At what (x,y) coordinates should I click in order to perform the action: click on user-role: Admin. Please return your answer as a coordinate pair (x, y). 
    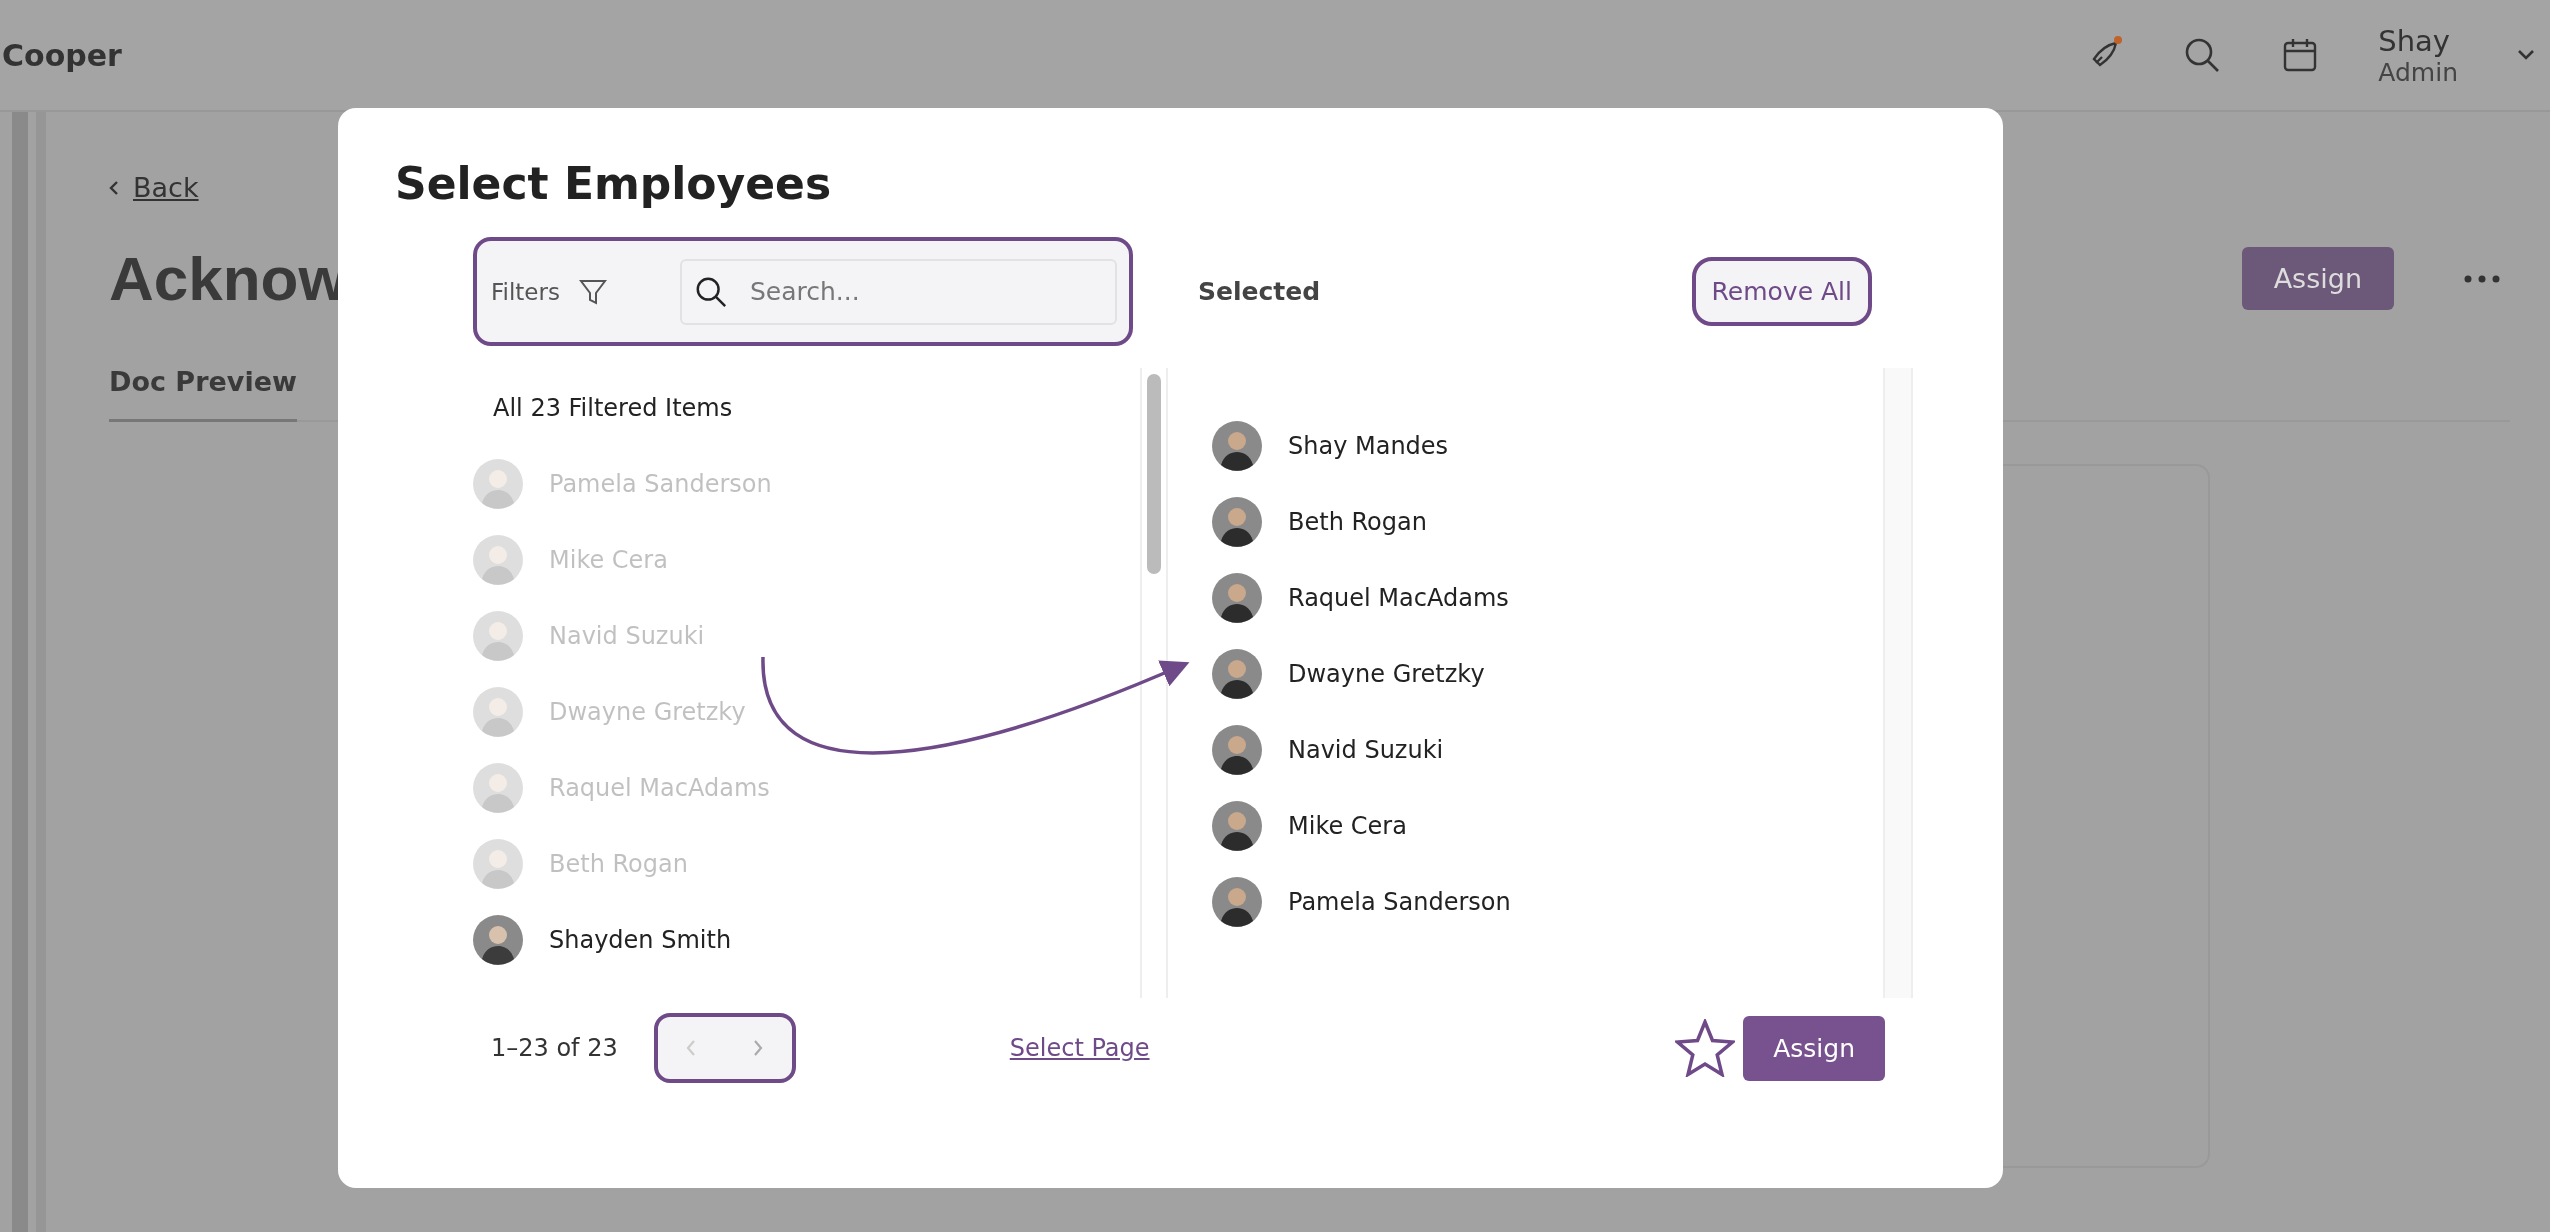
    Looking at the image, I should click on (2418, 72).